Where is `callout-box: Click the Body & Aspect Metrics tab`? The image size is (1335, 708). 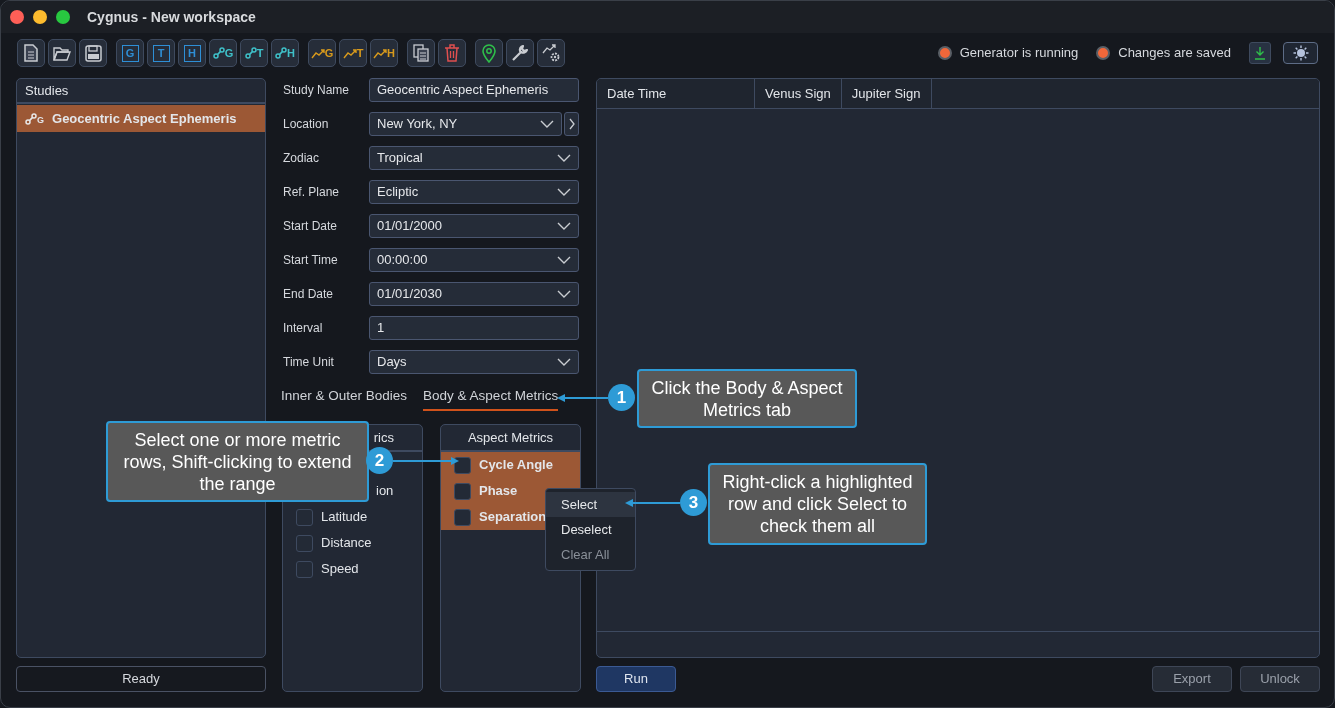 callout-box: Click the Body & Aspect Metrics tab is located at coordinates (747, 398).